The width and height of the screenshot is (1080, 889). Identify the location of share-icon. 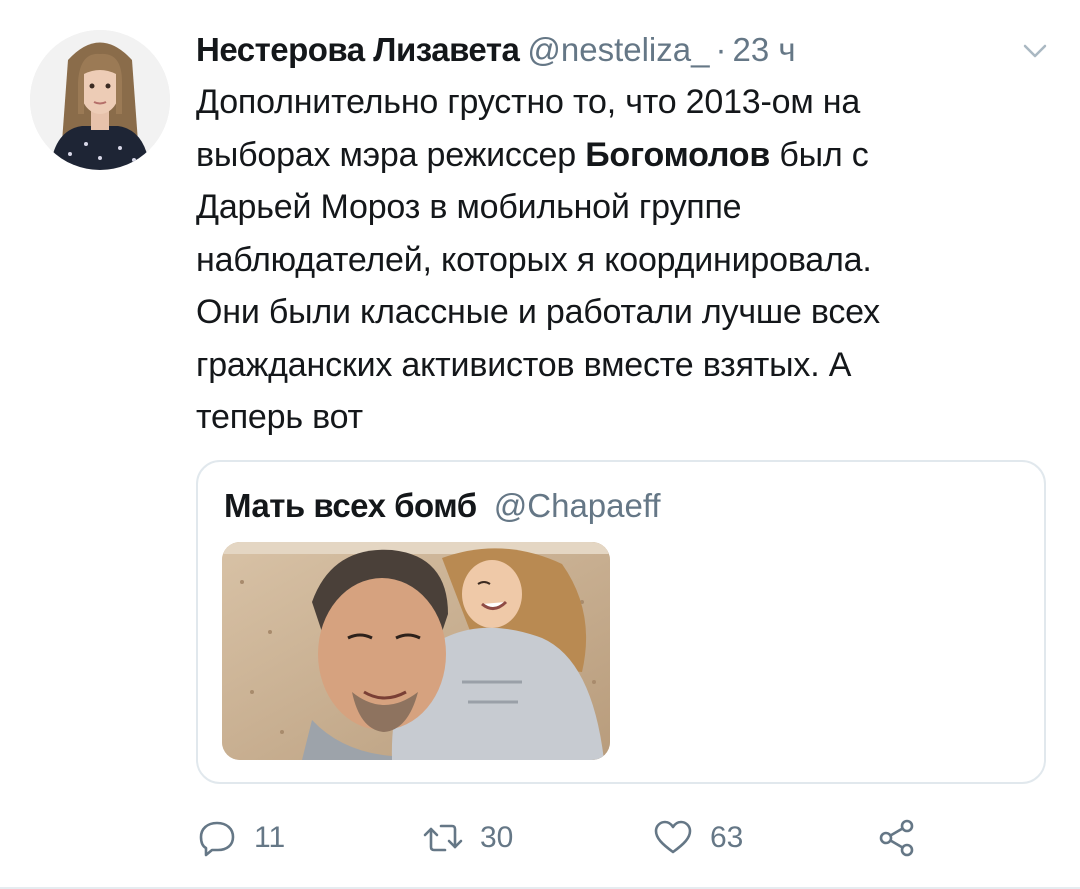
(896, 838).